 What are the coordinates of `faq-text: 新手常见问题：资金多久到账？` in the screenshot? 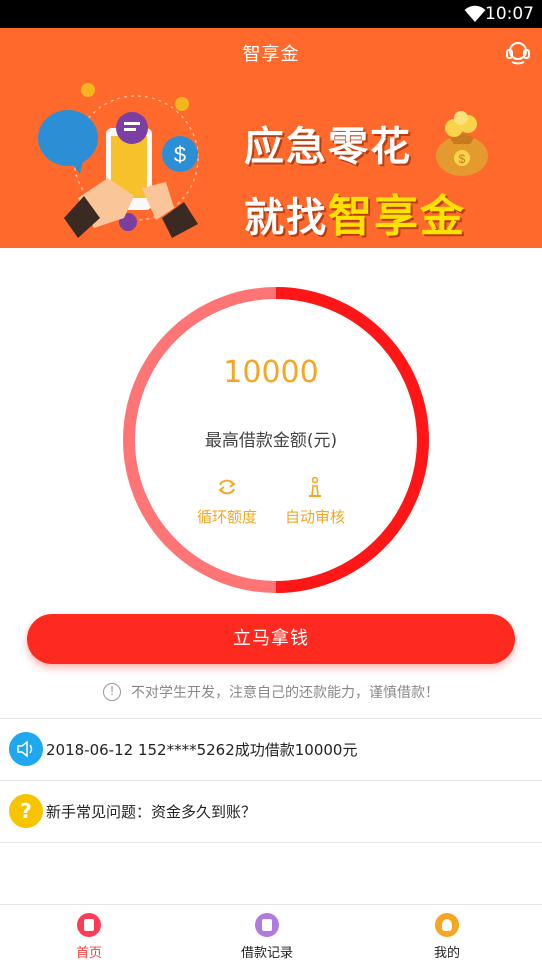 It's located at (151, 812).